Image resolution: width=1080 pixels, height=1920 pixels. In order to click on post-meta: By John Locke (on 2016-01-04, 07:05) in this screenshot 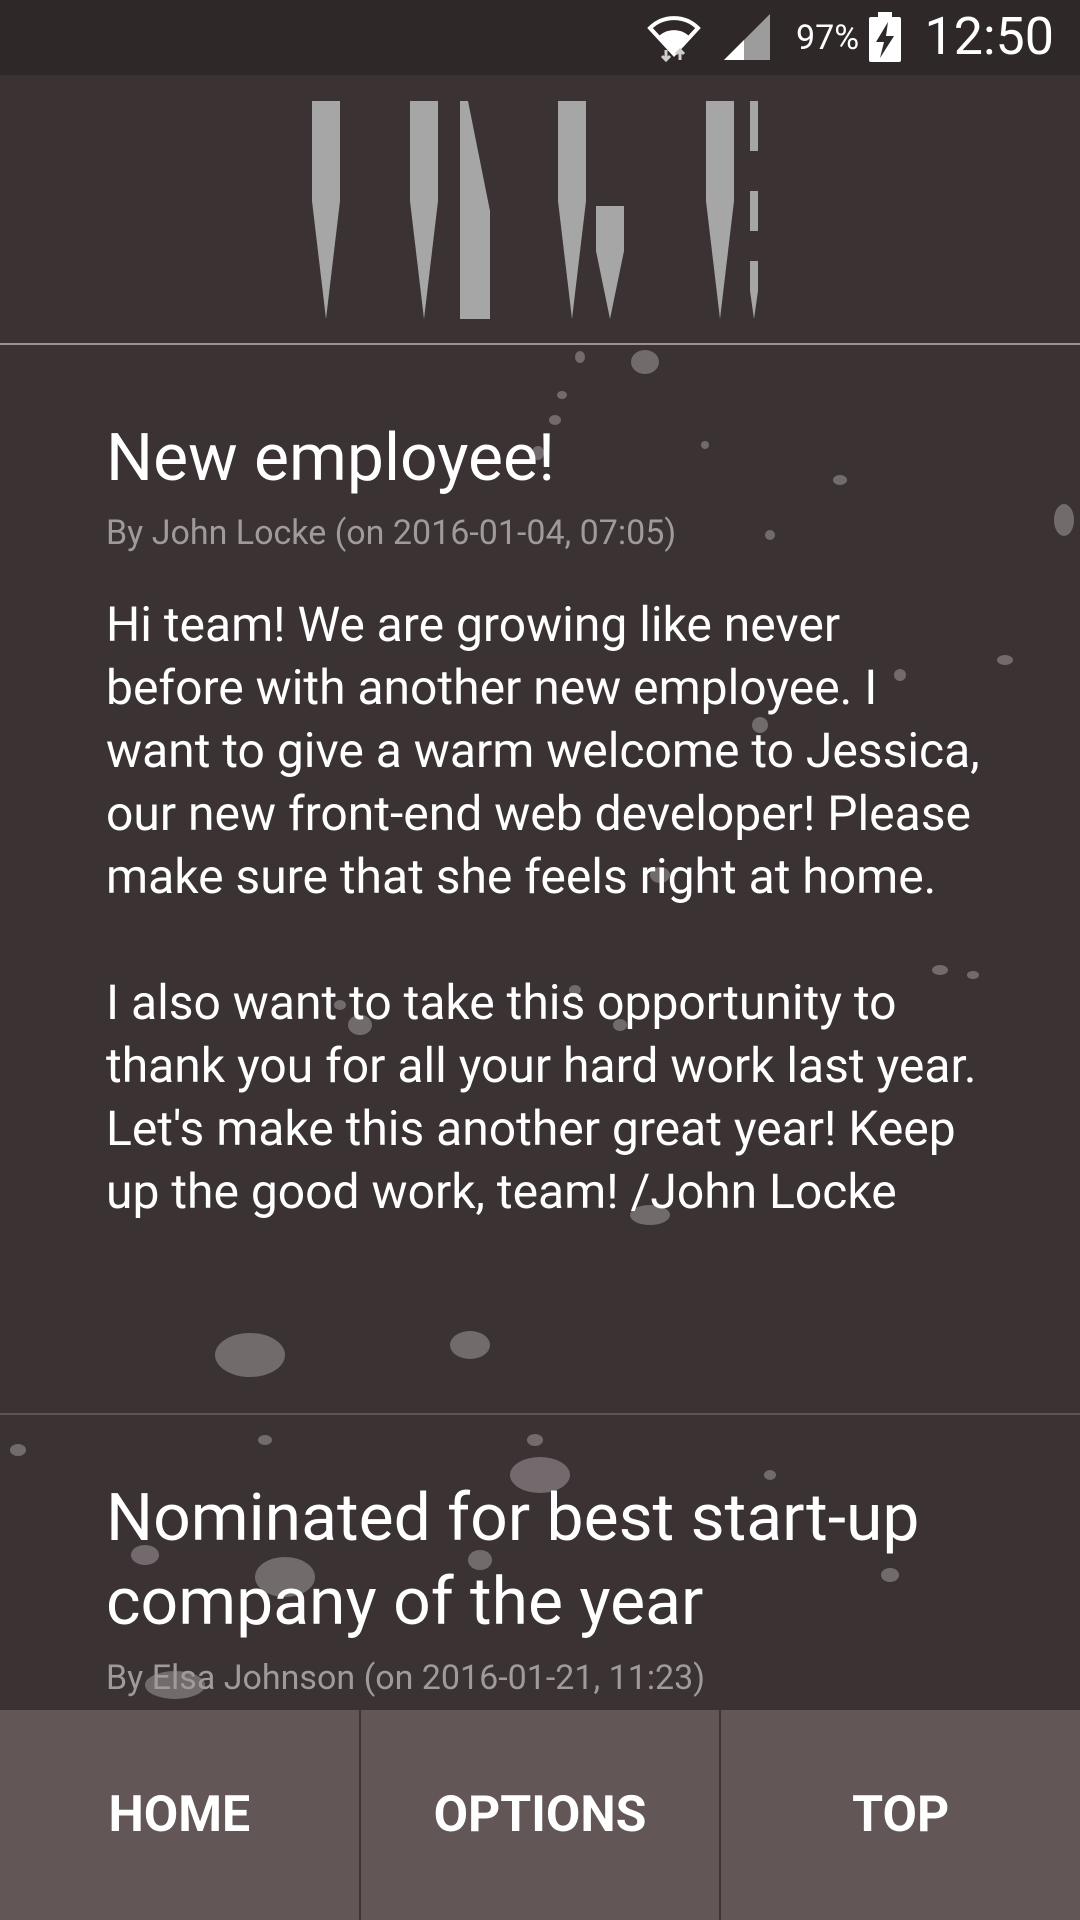, I will do `click(391, 533)`.